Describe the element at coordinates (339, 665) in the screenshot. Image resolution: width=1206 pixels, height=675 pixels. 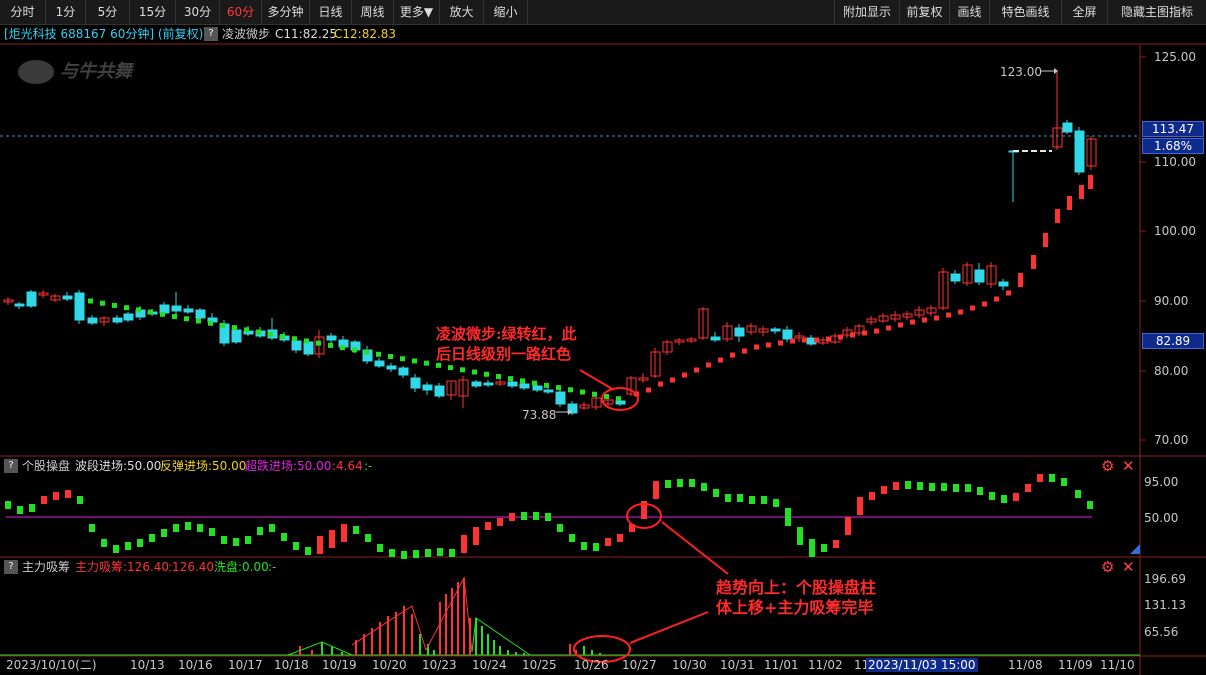
I see `date-tick: 10/19` at that location.